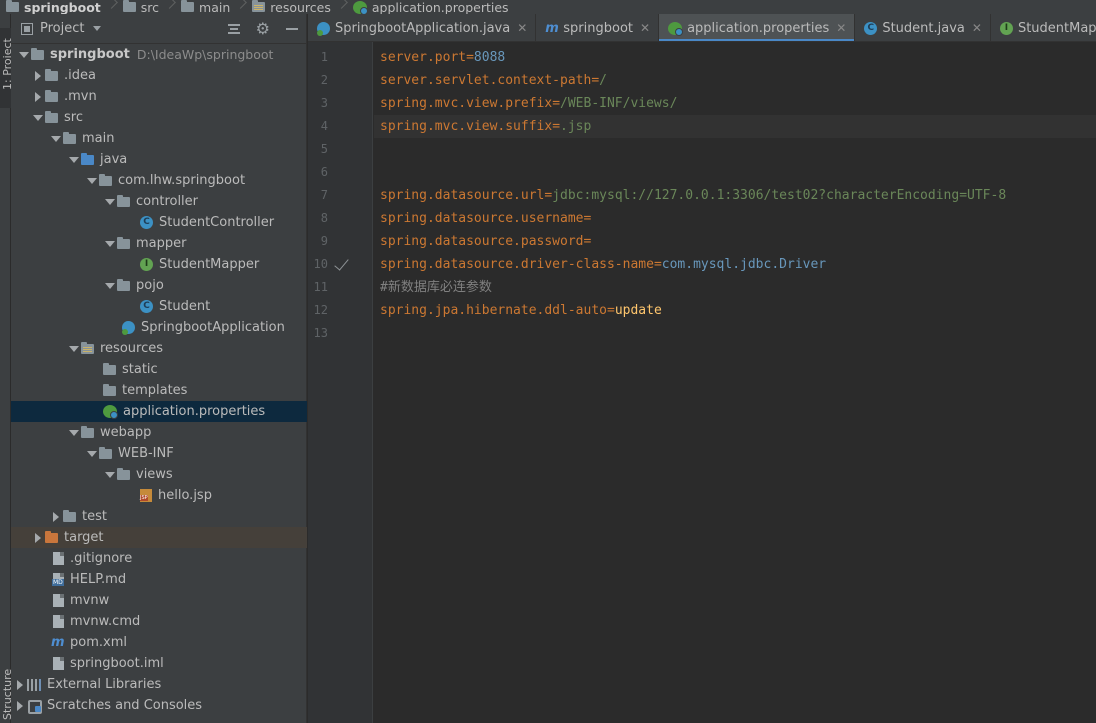 This screenshot has width=1096, height=723. Describe the element at coordinates (7, 68) in the screenshot. I see `project-tool-tab: 1: Project` at that location.